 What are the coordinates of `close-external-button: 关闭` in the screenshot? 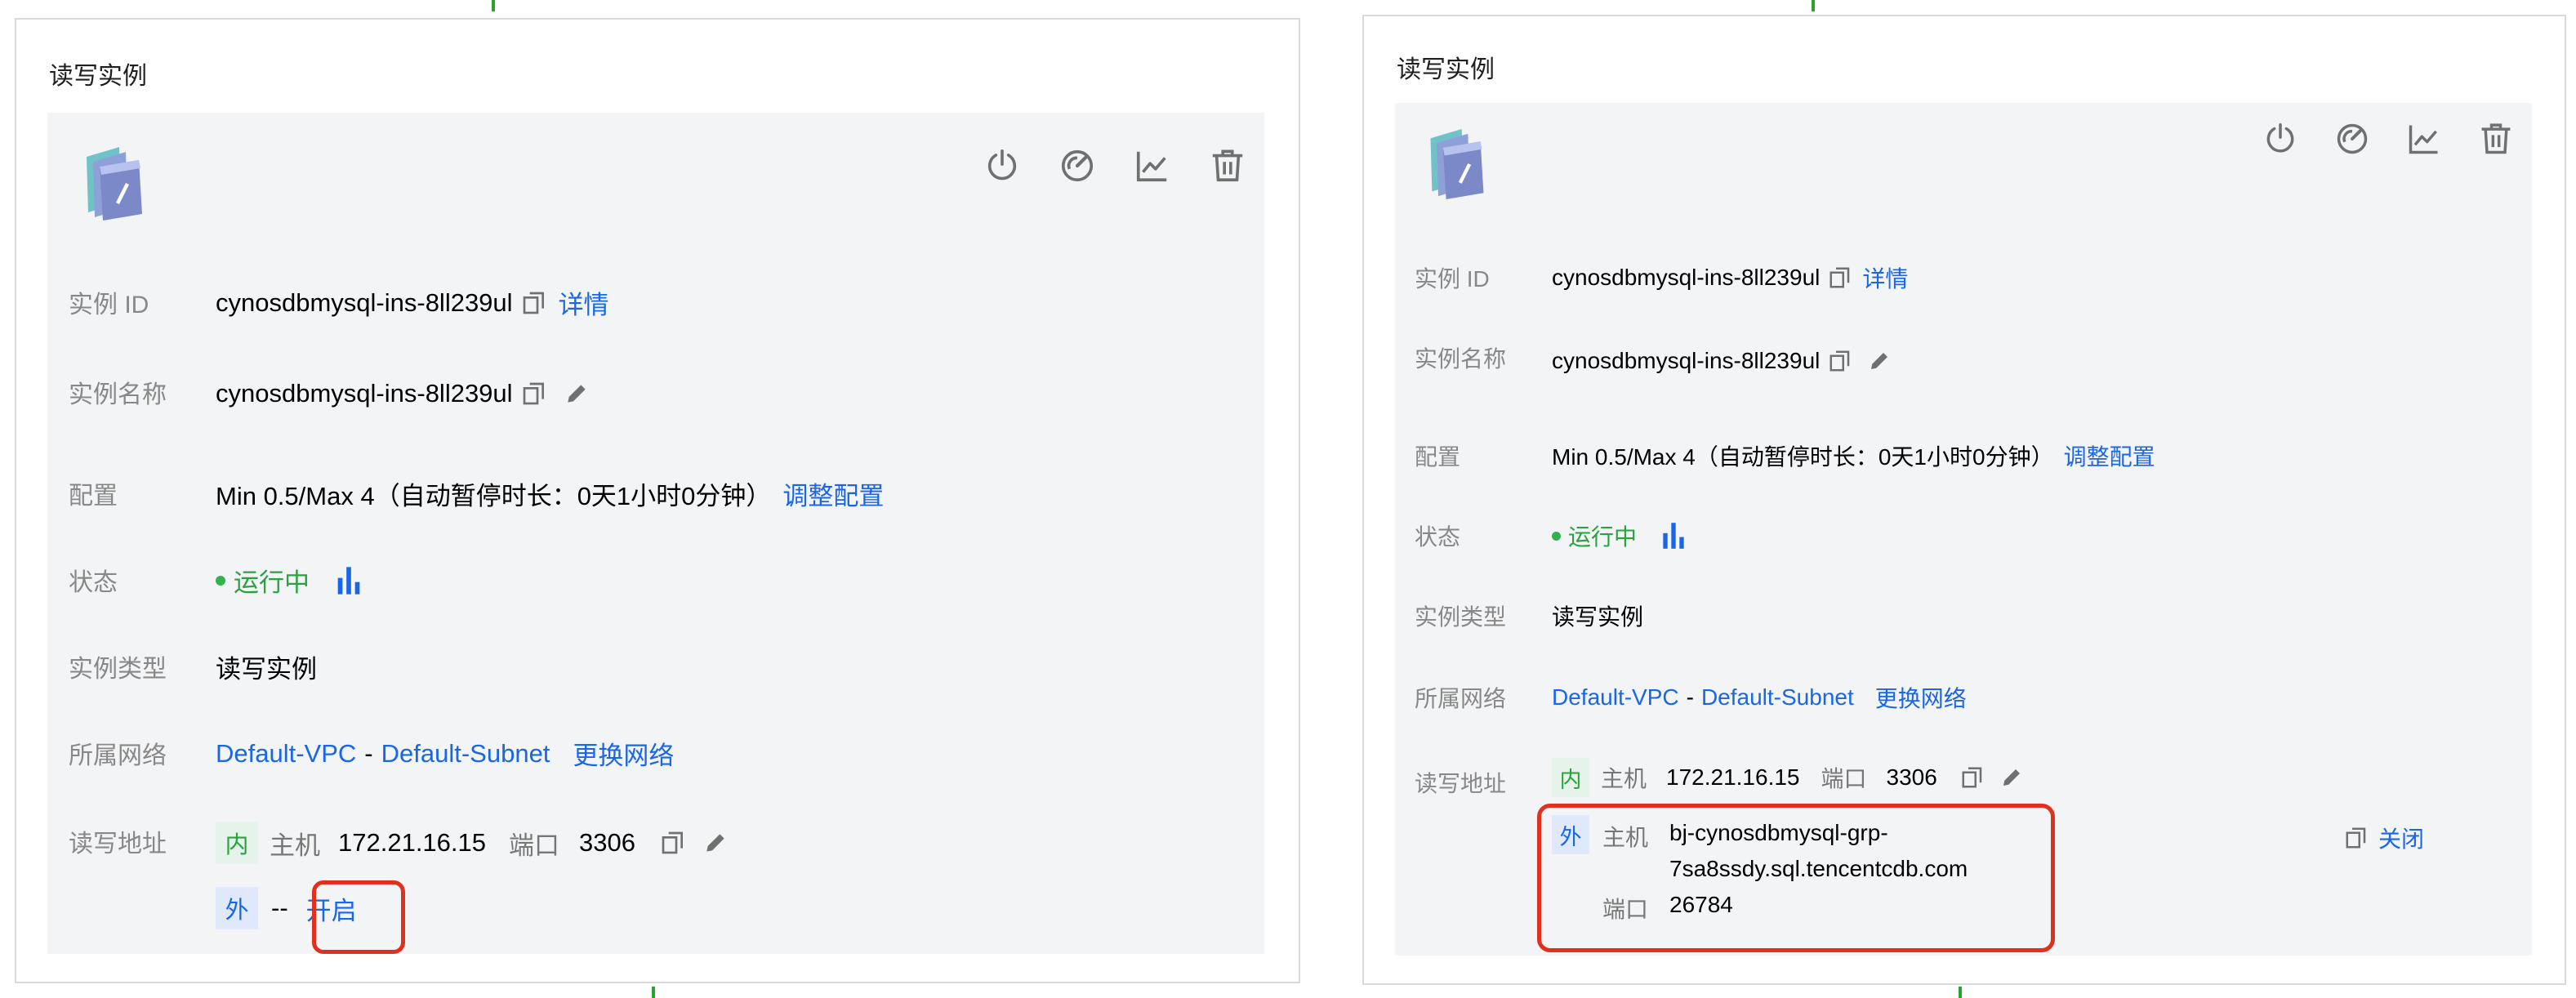 It's located at (2384, 838).